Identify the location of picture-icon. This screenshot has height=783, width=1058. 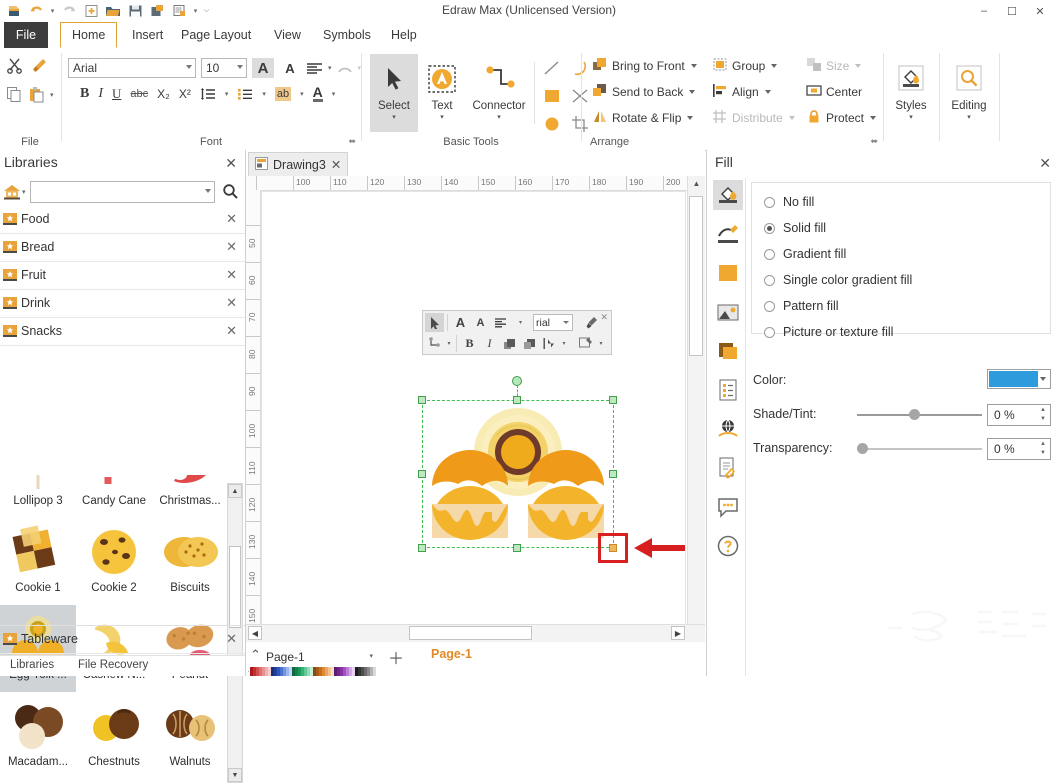
(728, 312).